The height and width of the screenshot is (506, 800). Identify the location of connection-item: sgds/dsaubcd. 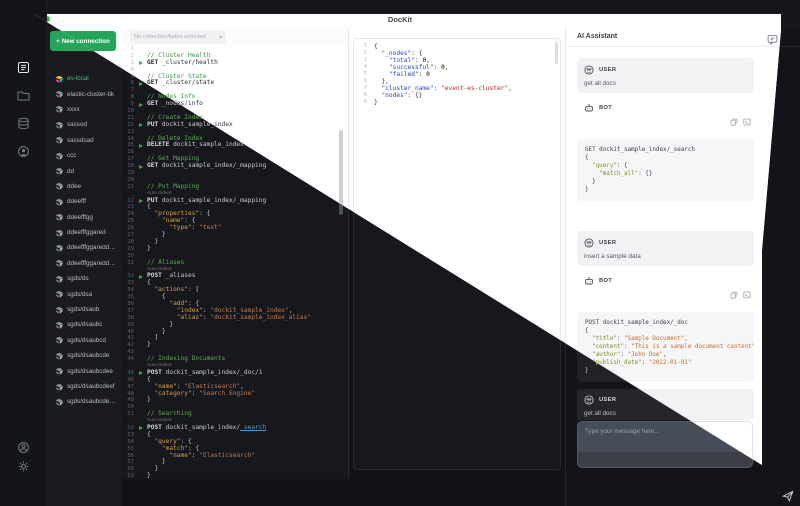
(84, 340).